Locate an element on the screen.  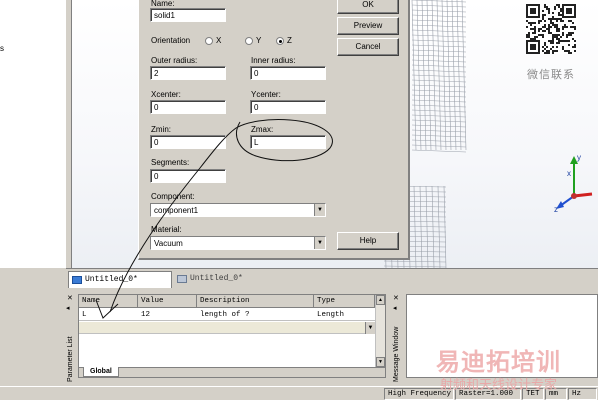
name-field: solid1 is located at coordinates (188, 15).